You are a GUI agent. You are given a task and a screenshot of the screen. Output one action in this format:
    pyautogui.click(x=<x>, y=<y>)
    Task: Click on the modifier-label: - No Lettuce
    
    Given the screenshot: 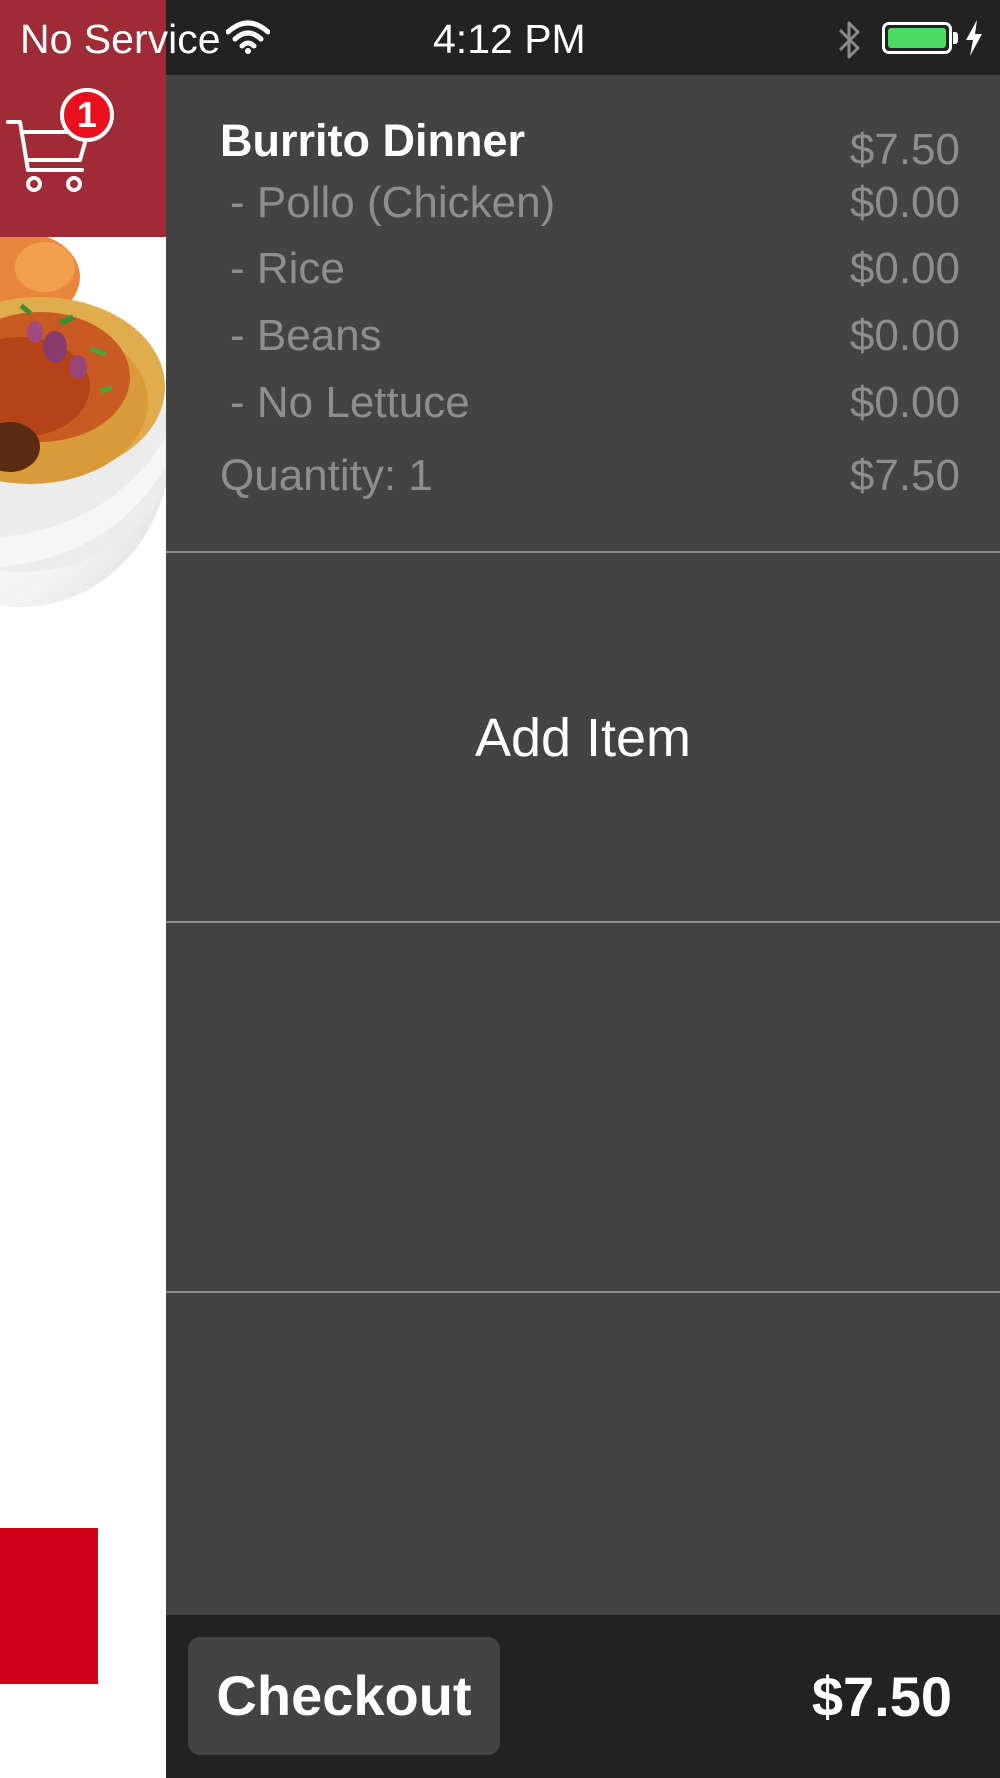 What is the action you would take?
    pyautogui.click(x=350, y=402)
    